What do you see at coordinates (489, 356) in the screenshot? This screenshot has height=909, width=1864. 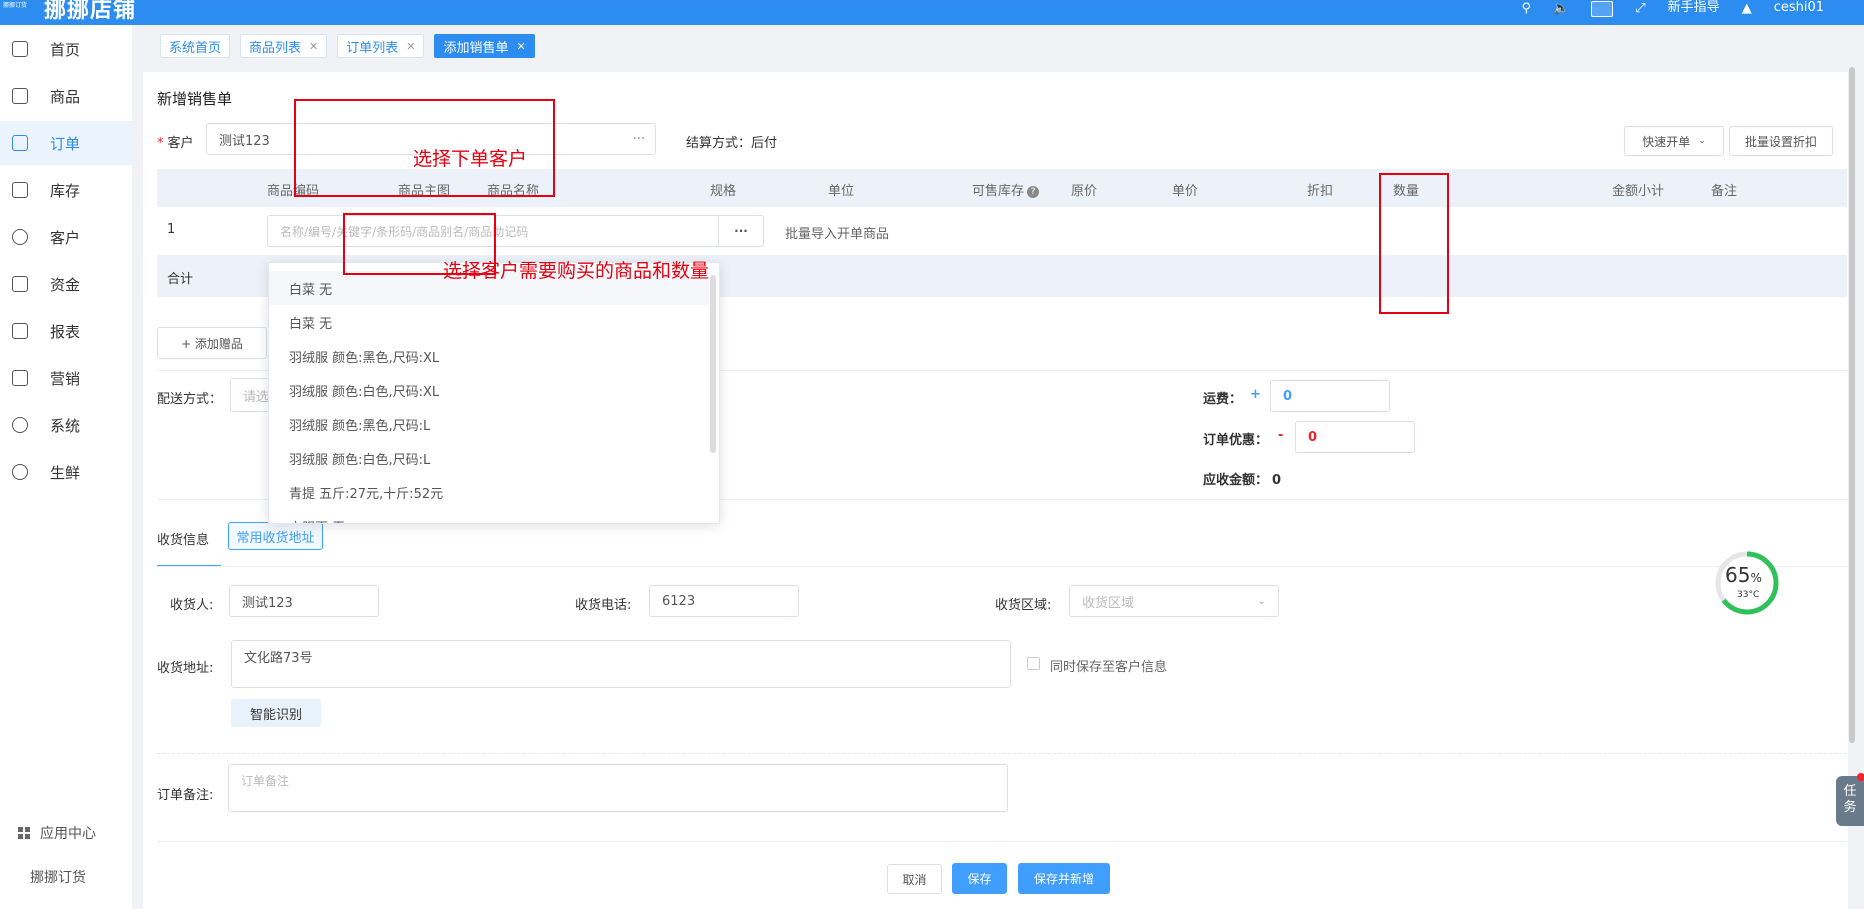 I see `dropdown-option: 羽绒服 颜色:黑色,尺码:XL` at bounding box center [489, 356].